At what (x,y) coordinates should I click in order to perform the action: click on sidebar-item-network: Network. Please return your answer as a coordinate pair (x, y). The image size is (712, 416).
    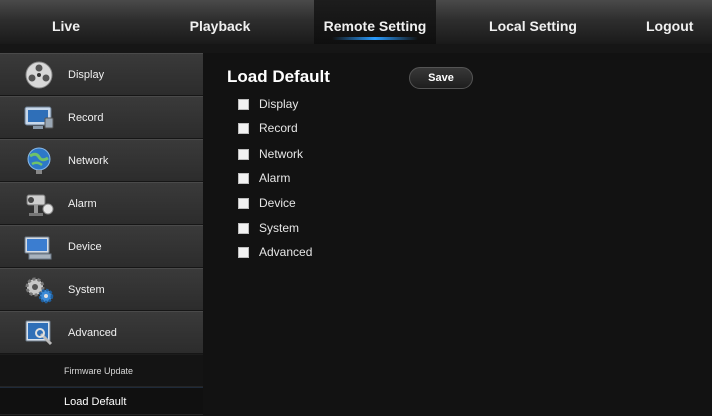
    Looking at the image, I should click on (101, 160).